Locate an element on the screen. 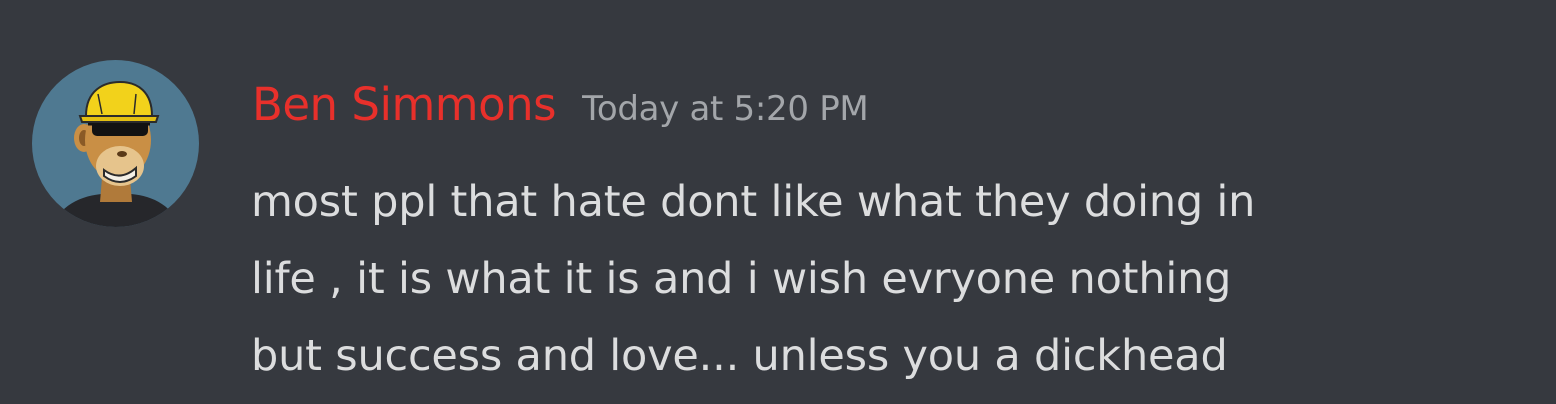  bored-ape-avatar-icon is located at coordinates (115, 143).